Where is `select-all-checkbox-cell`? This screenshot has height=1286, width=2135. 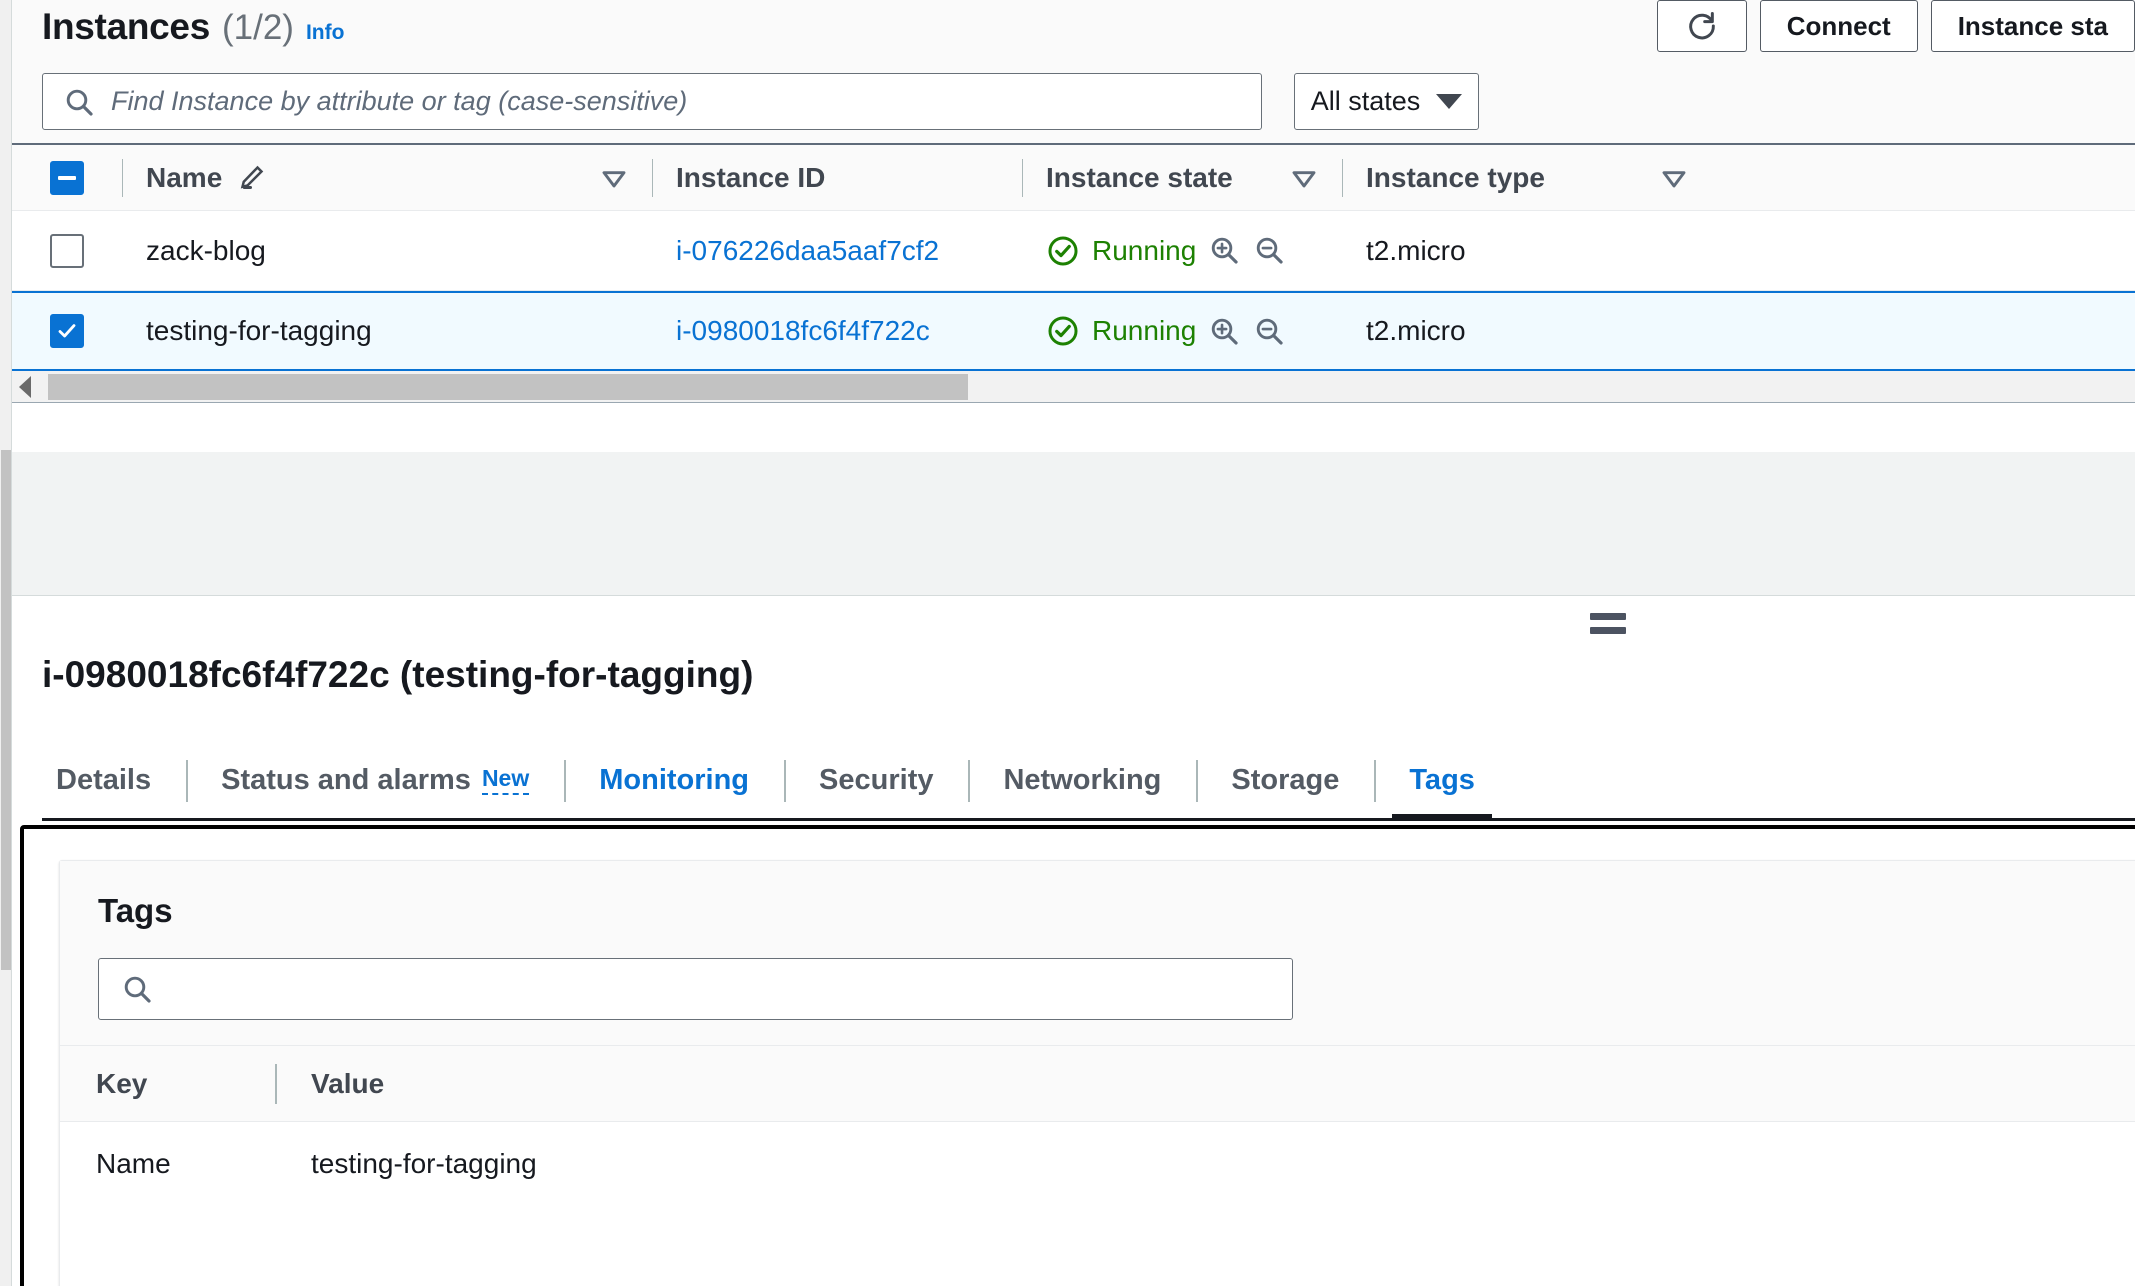
select-all-checkbox-cell is located at coordinates (67, 177).